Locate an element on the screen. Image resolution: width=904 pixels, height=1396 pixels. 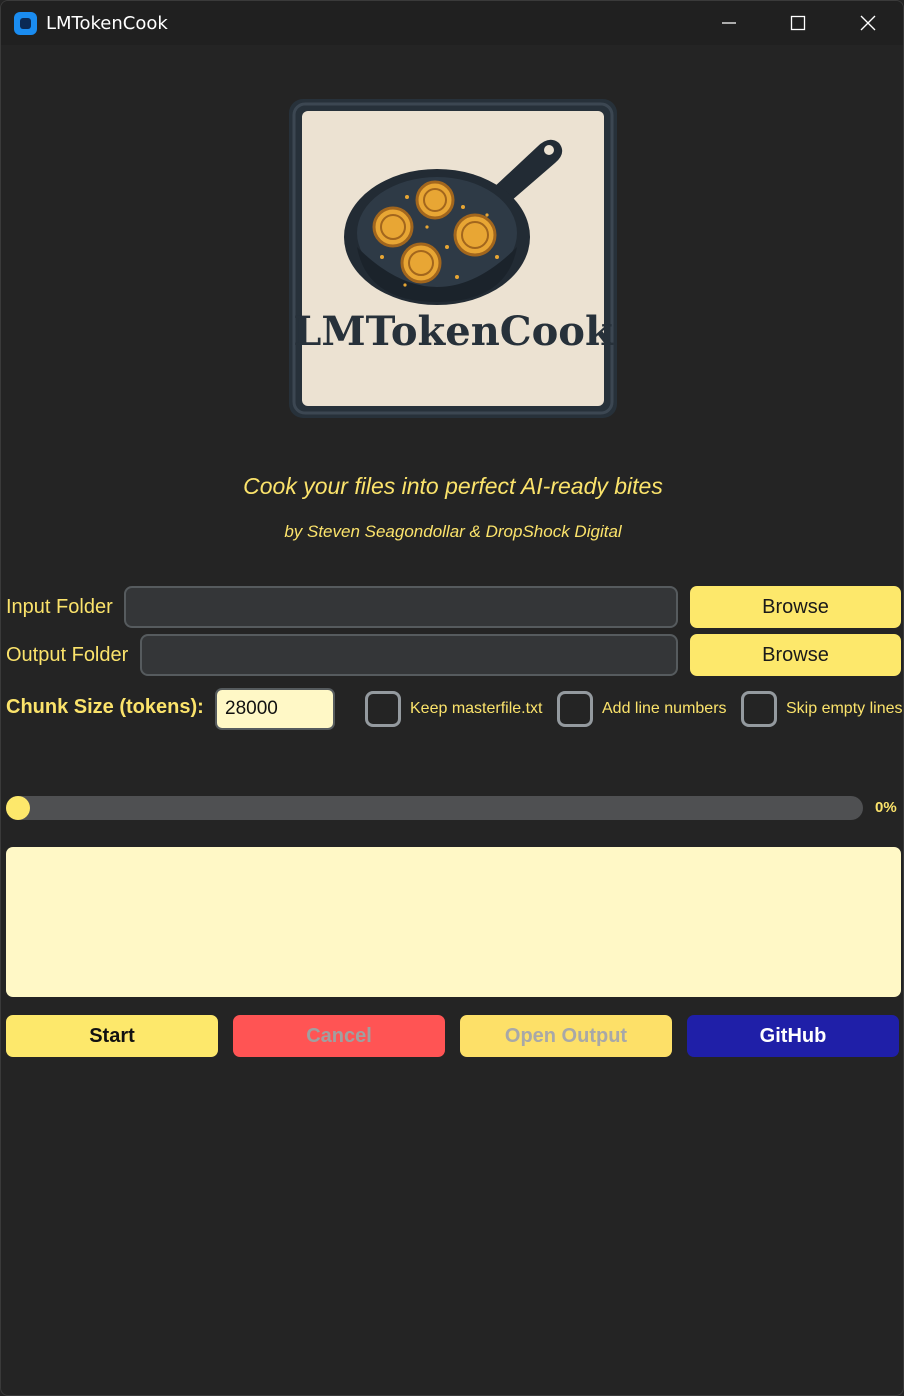
keep-masterfile-checkbox is located at coordinates (383, 709).